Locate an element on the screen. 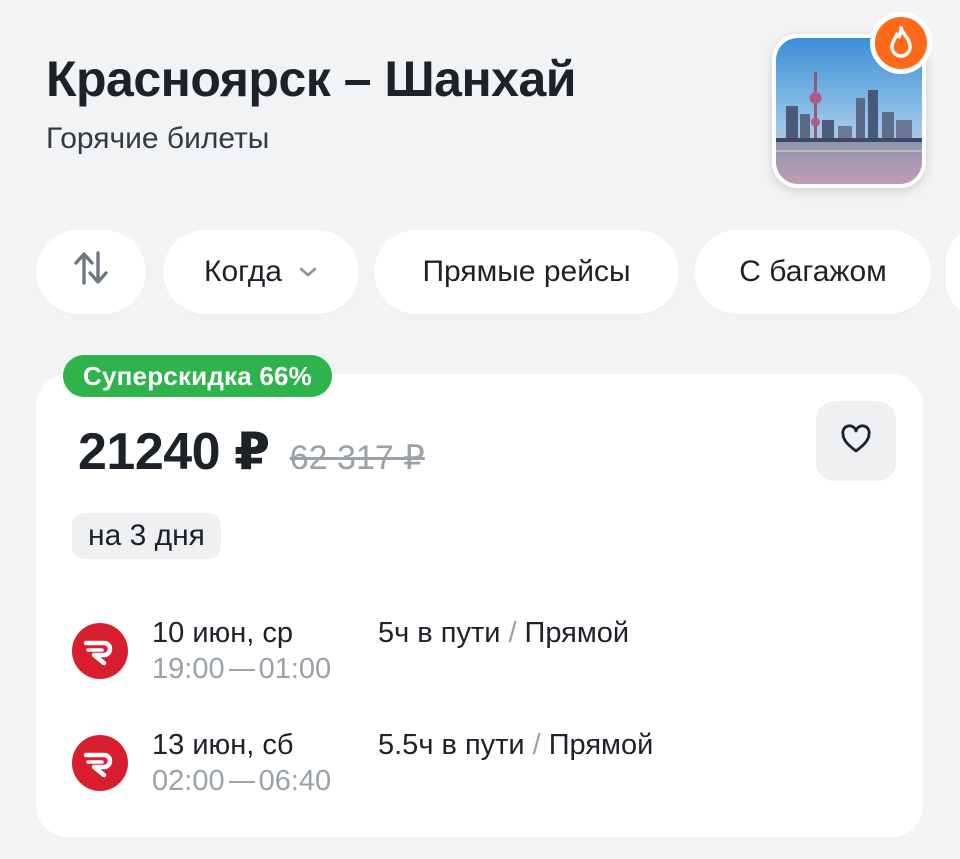  swap-vertical-icon is located at coordinates (91, 272).